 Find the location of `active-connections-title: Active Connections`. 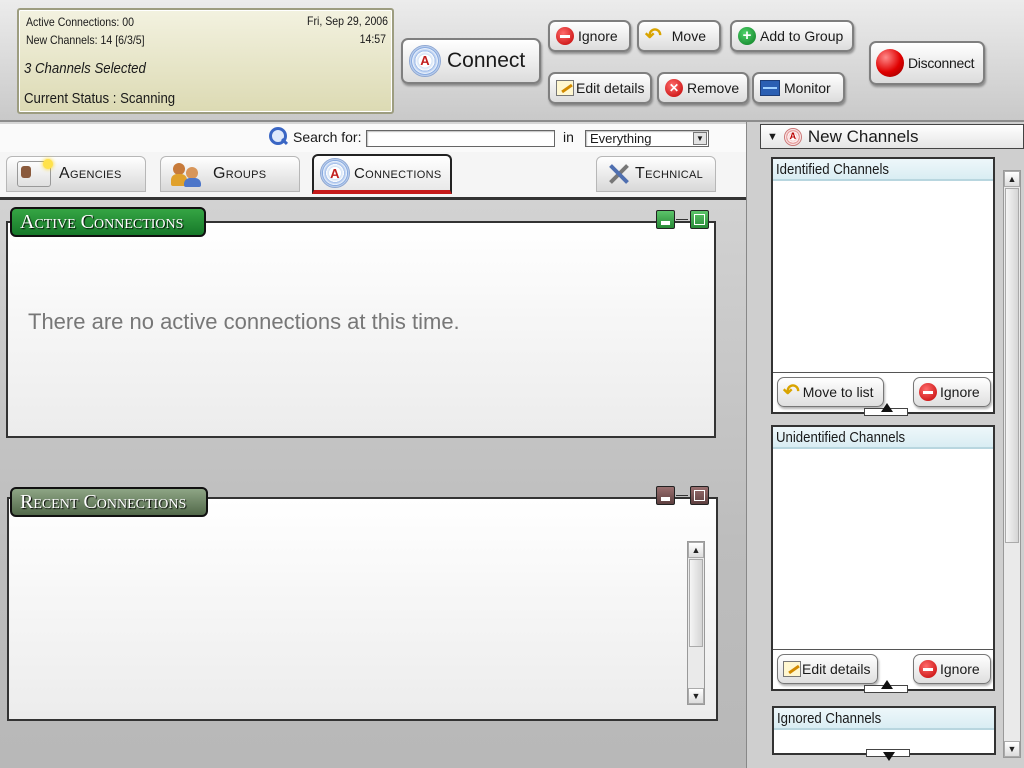

active-connections-title: Active Connections is located at coordinates (108, 222).